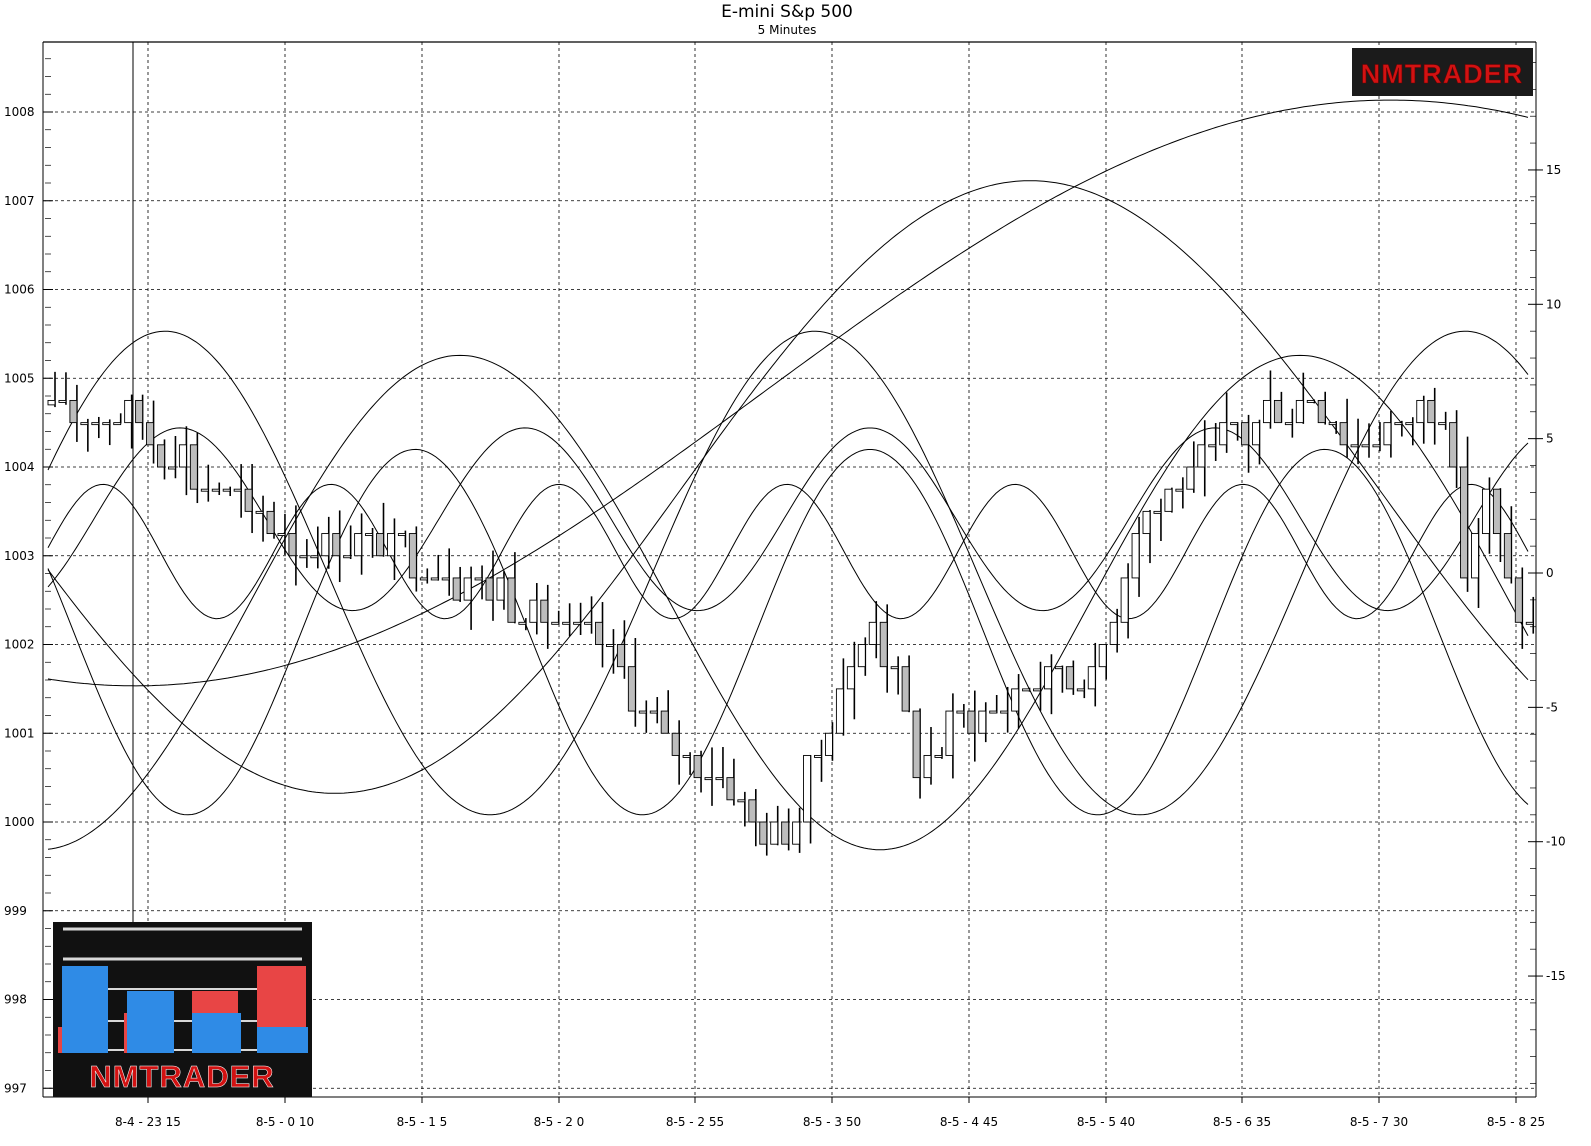 This screenshot has height=1146, width=1591. Describe the element at coordinates (181, 1076) in the screenshot. I see `logo-text: NMTRADER` at that location.